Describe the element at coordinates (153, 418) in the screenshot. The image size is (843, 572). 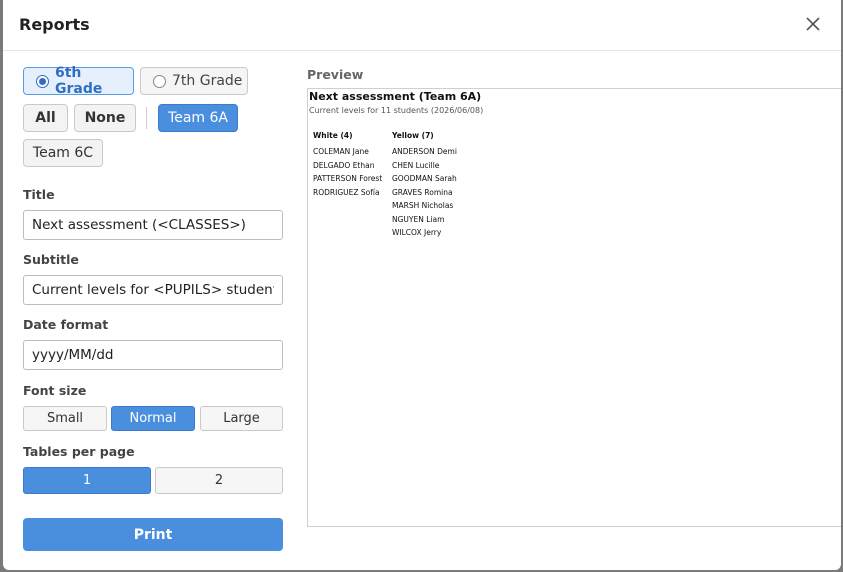
I see `font-size-normal-button: Normal` at that location.